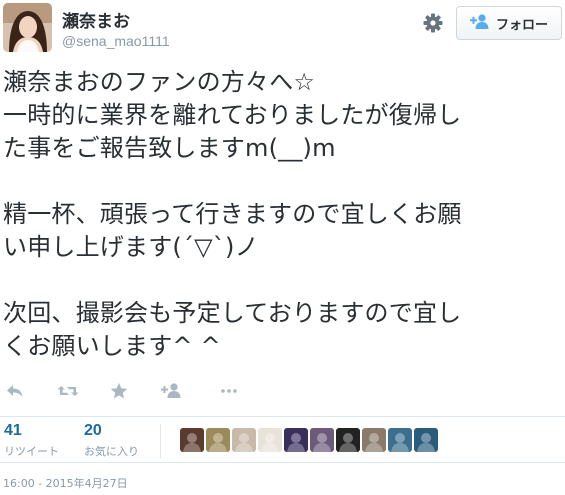 The height and width of the screenshot is (495, 565). Describe the element at coordinates (15, 391) in the screenshot. I see `reply-icon` at that location.